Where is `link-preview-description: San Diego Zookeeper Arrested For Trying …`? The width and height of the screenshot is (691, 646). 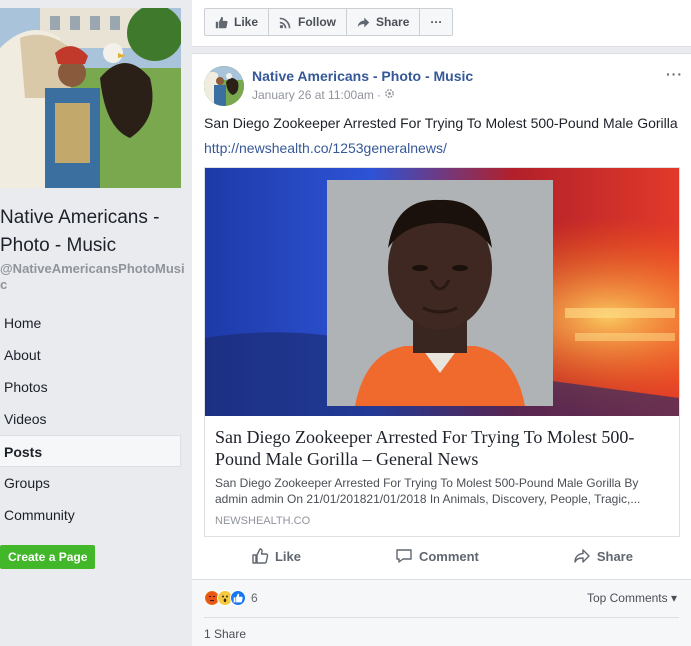 link-preview-description: San Diego Zookeeper Arrested For Trying … is located at coordinates (428, 491).